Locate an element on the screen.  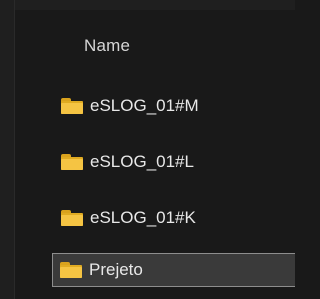
navigation-pane-edge is located at coordinates (7, 149).